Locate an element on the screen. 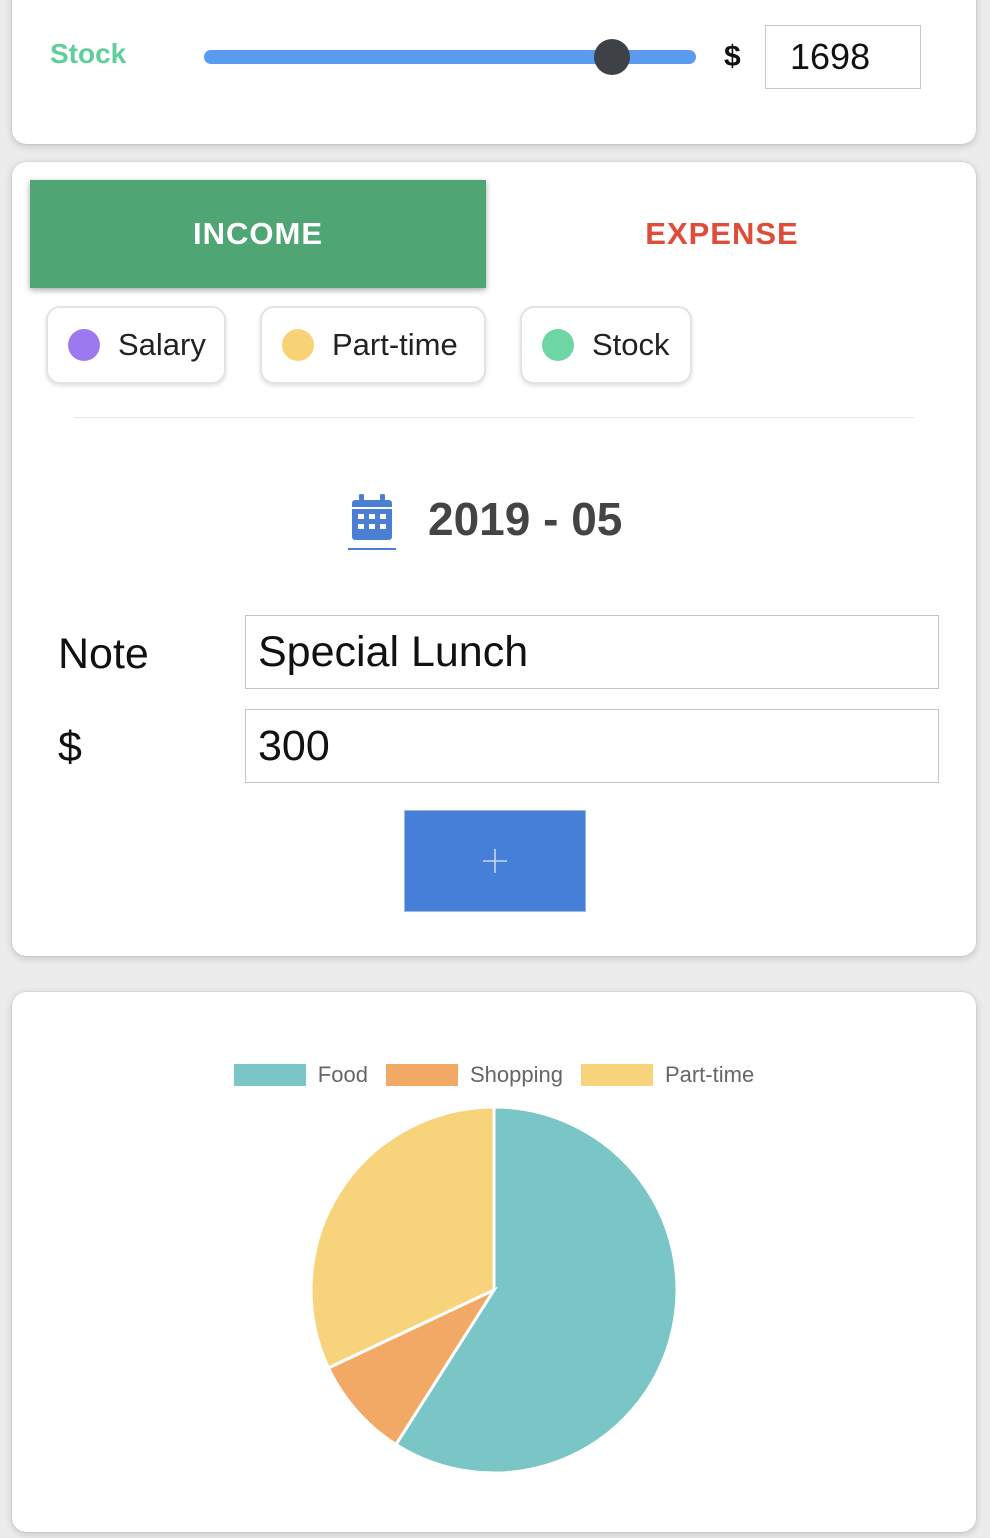 Image resolution: width=990 pixels, height=1538 pixels. category-chip-stock: Stock is located at coordinates (606, 345).